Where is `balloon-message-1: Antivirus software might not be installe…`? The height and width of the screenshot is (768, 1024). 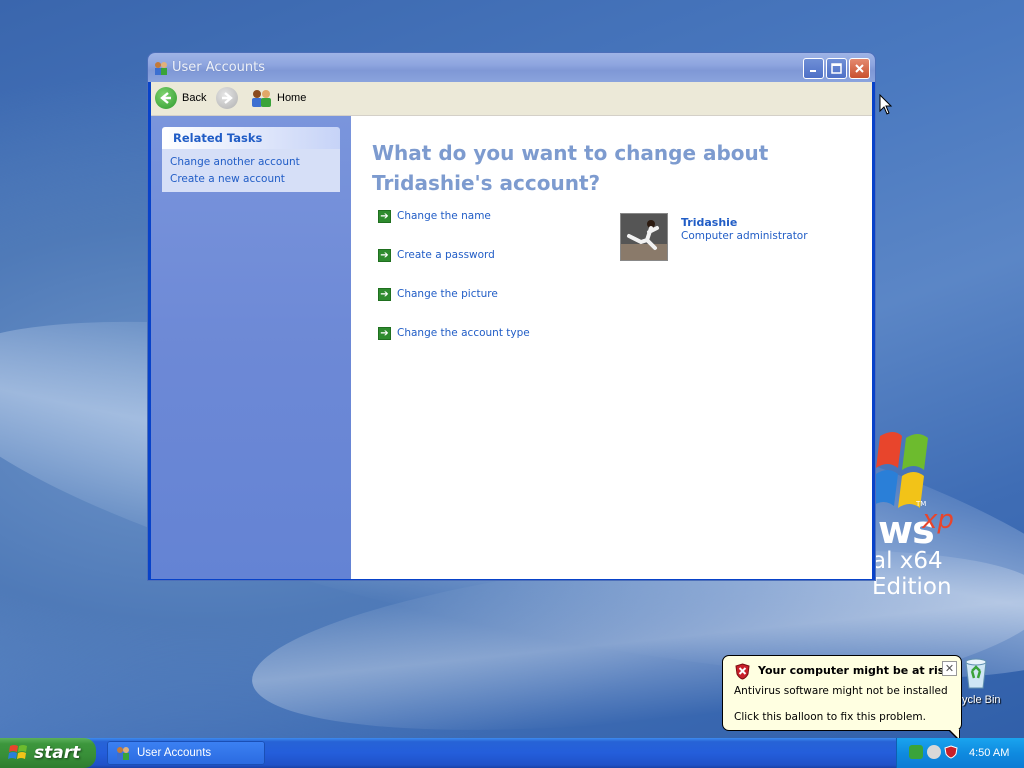
balloon-message-1: Antivirus software might not be installe… is located at coordinates (841, 691).